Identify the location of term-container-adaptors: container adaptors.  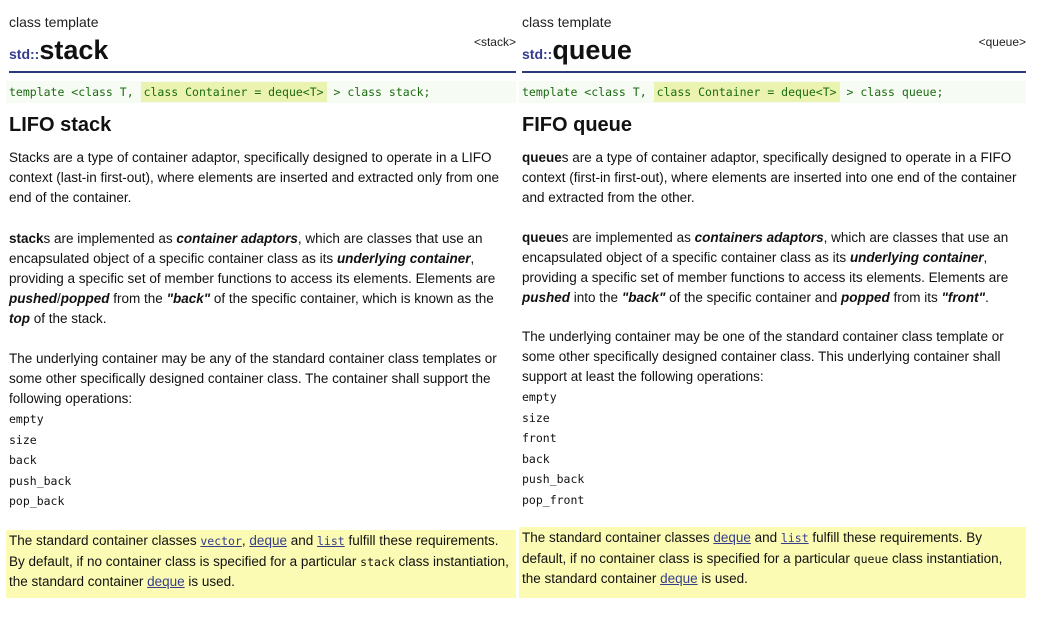
(237, 238).